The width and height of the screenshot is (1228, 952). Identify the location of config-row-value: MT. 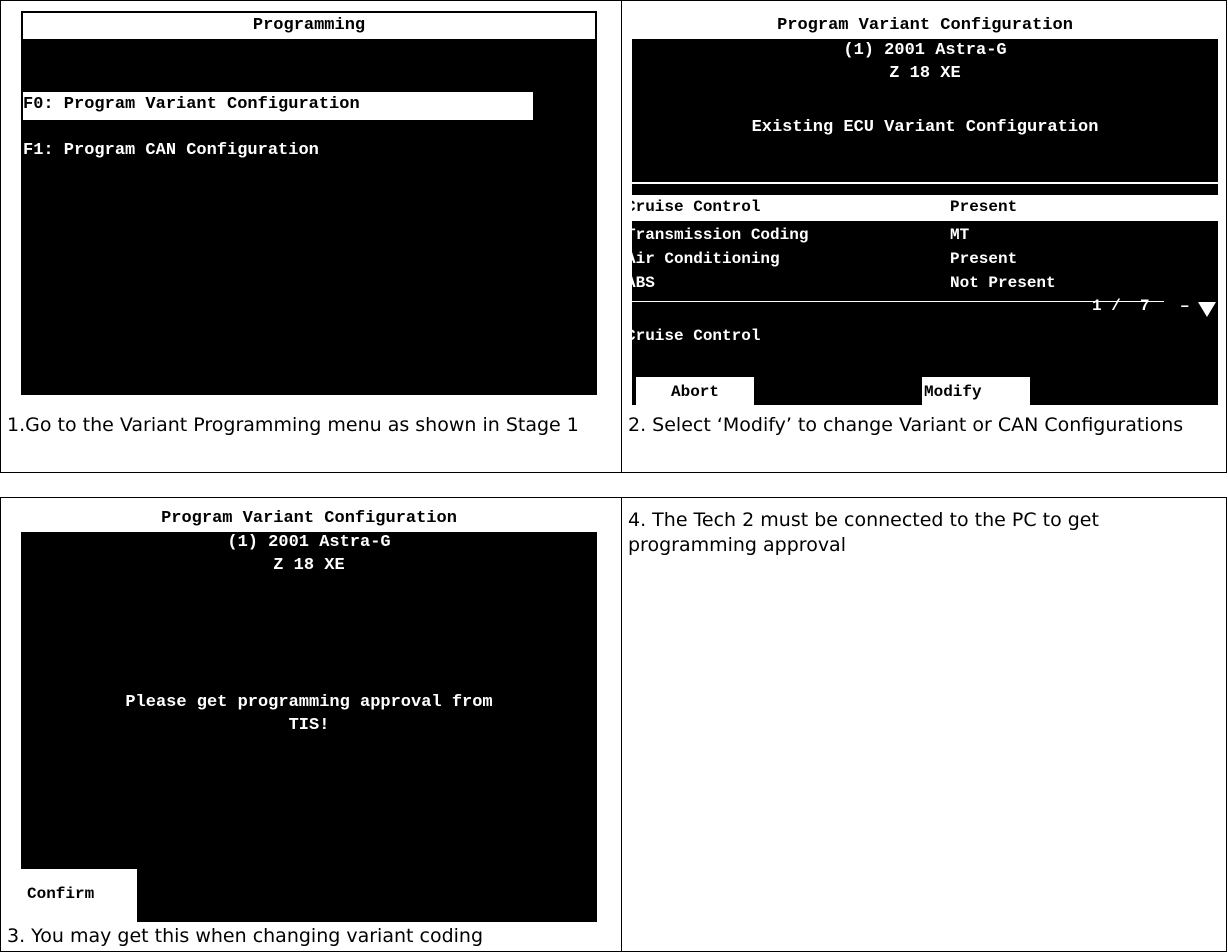
(960, 235).